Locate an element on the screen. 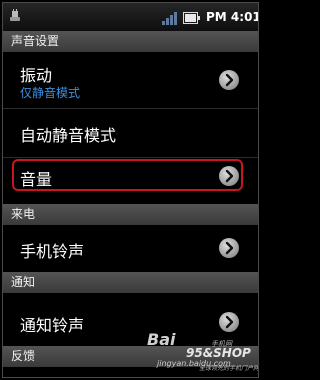 This screenshot has height=380, width=320. vibrate-item: 振动 仅静音模式 is located at coordinates (130, 80).